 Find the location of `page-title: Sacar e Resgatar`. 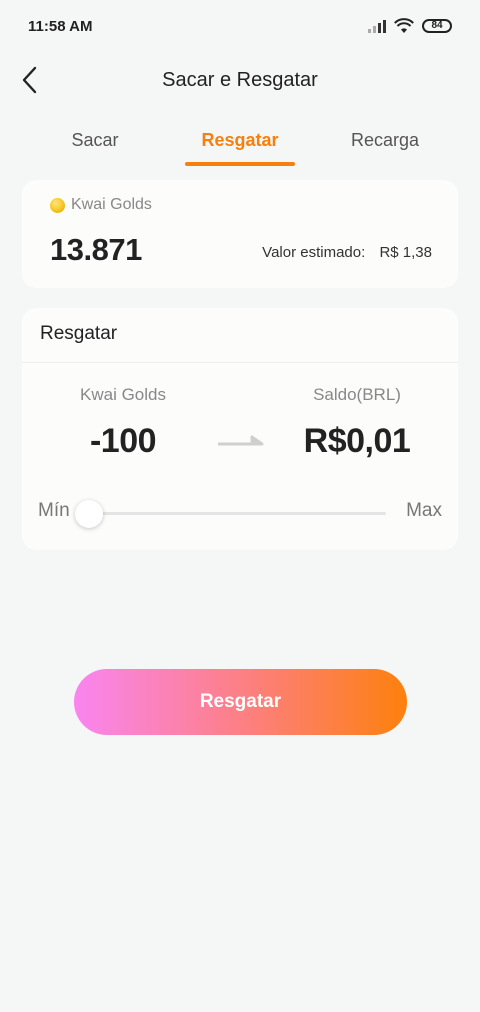

page-title: Sacar e Resgatar is located at coordinates (240, 79).